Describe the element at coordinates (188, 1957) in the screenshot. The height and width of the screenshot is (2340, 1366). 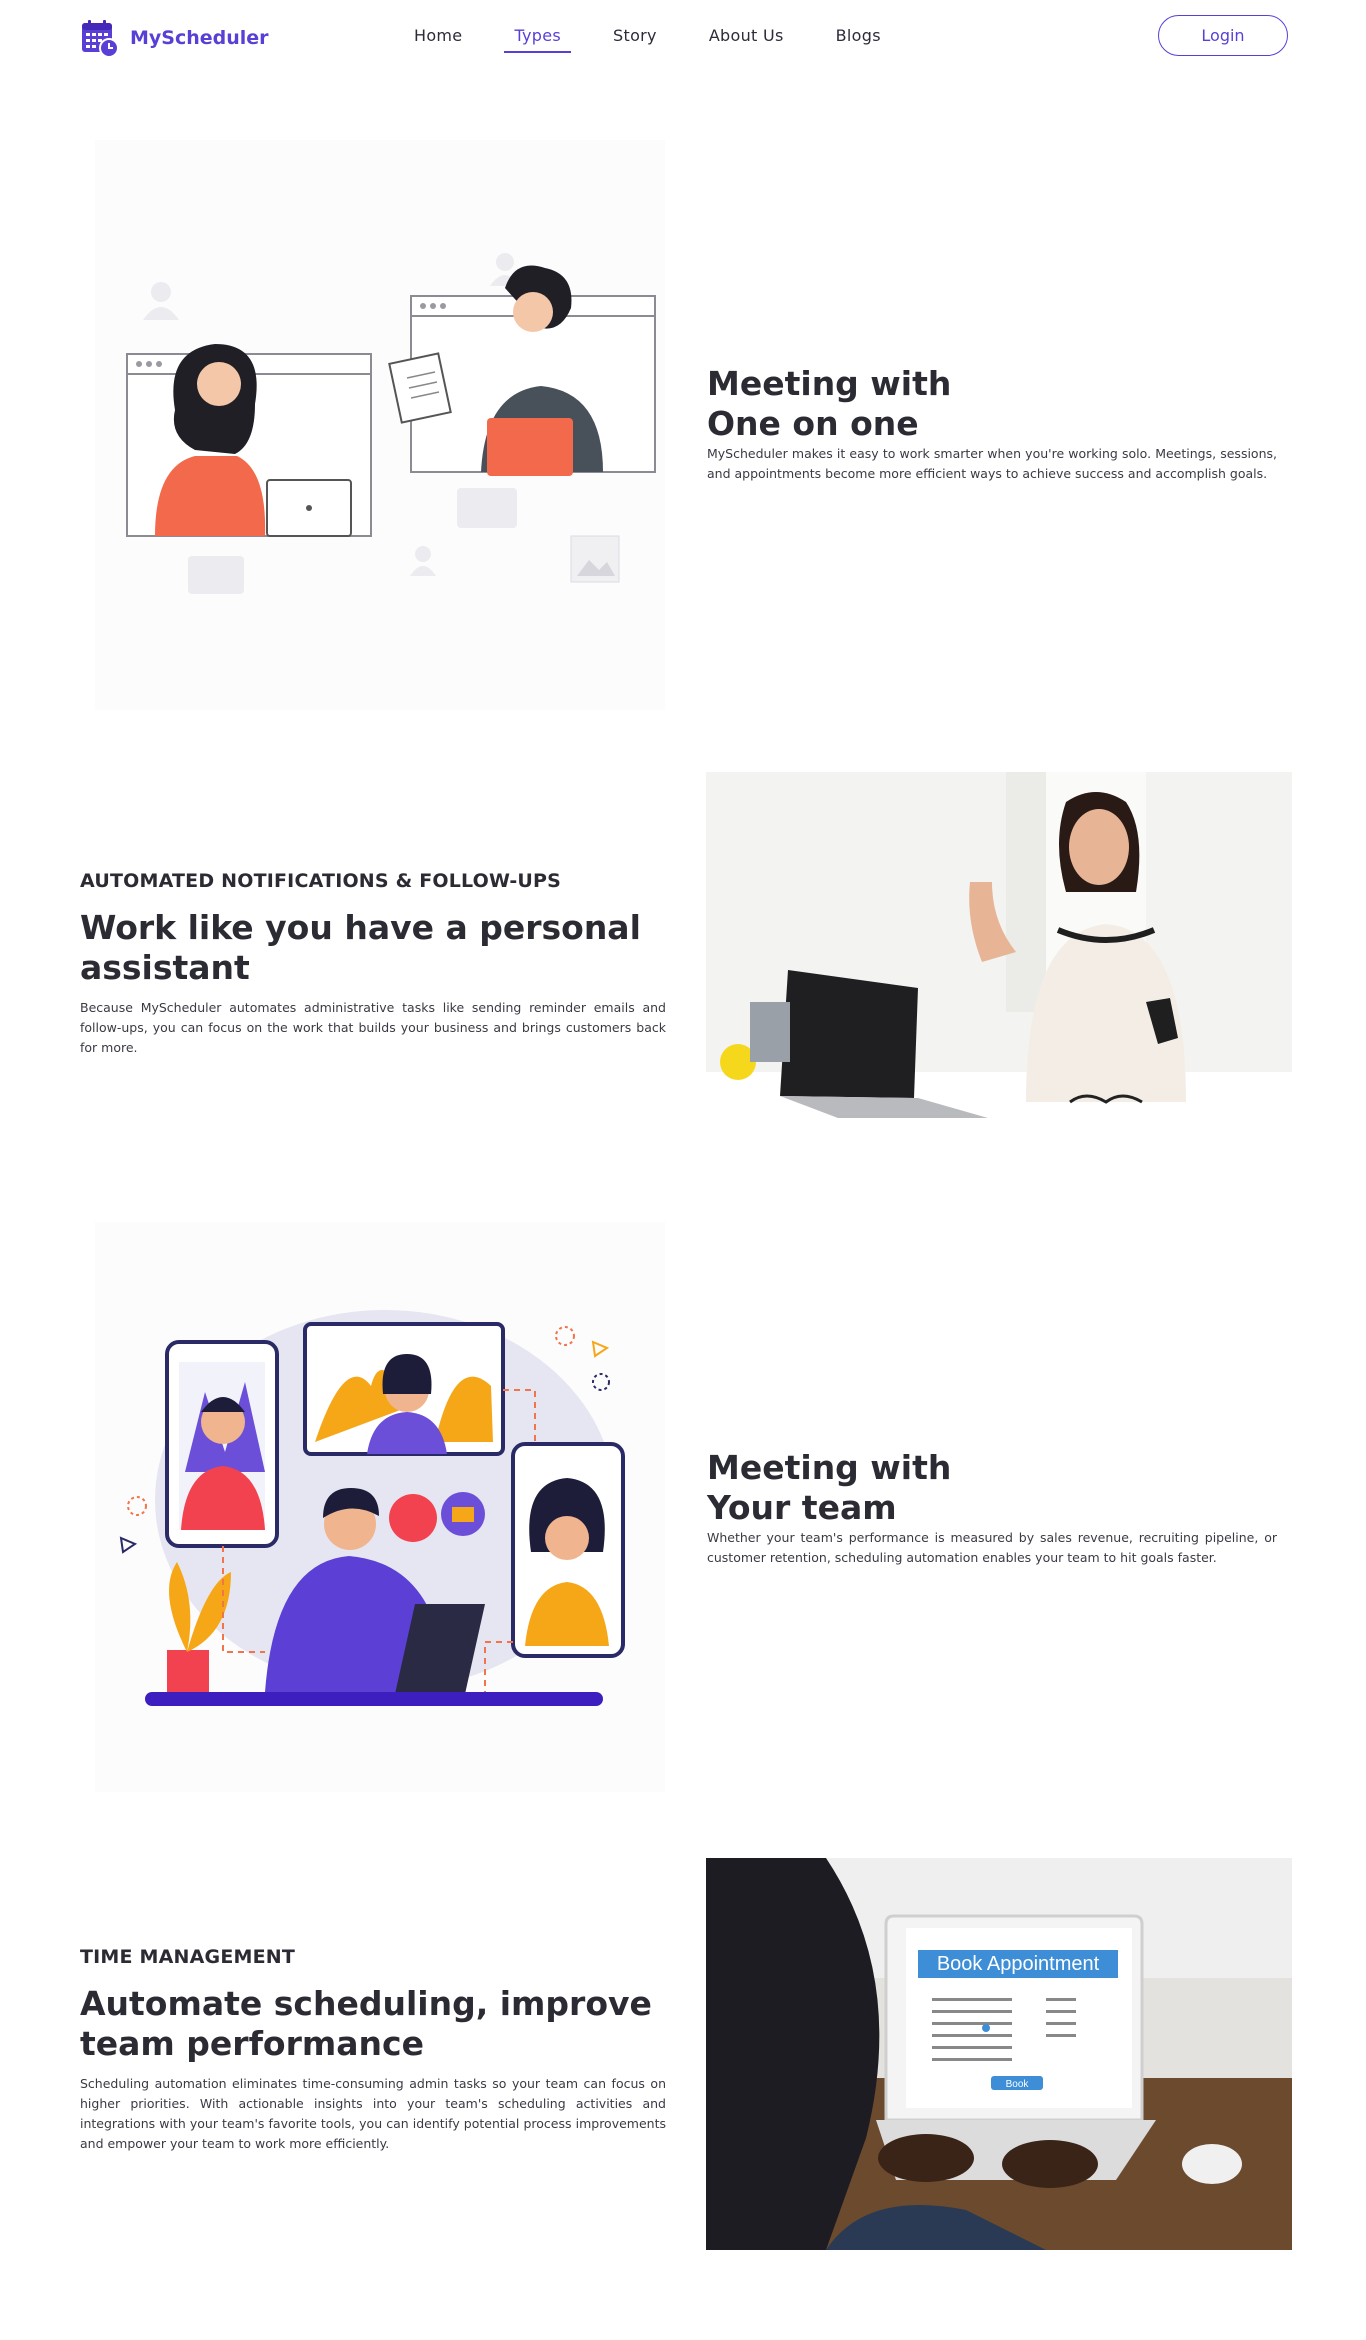
I see `section-four-kicker: TIME MANAGEMENT` at that location.